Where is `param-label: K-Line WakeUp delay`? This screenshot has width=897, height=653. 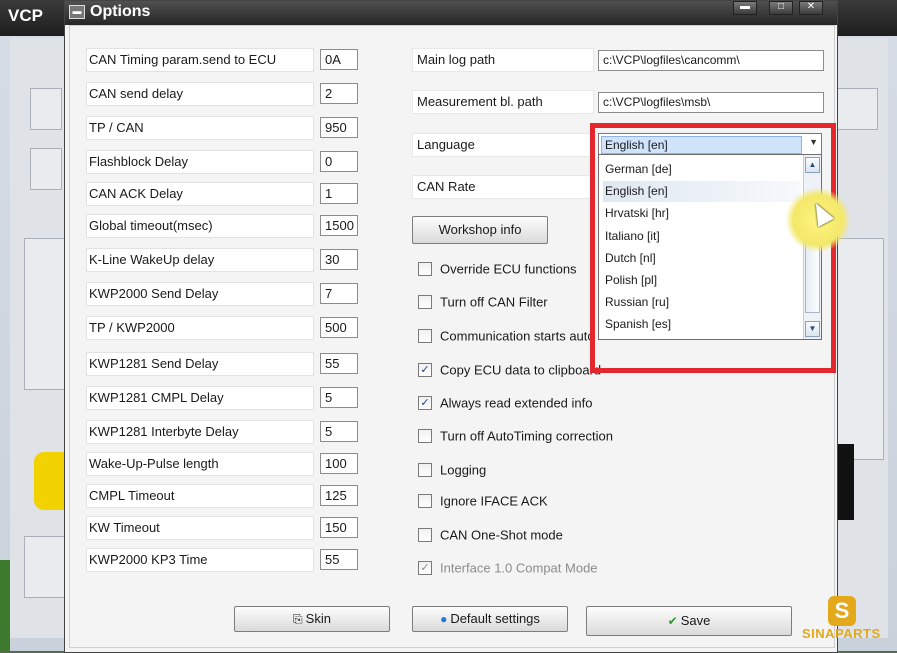
param-label: K-Line WakeUp delay is located at coordinates (200, 260).